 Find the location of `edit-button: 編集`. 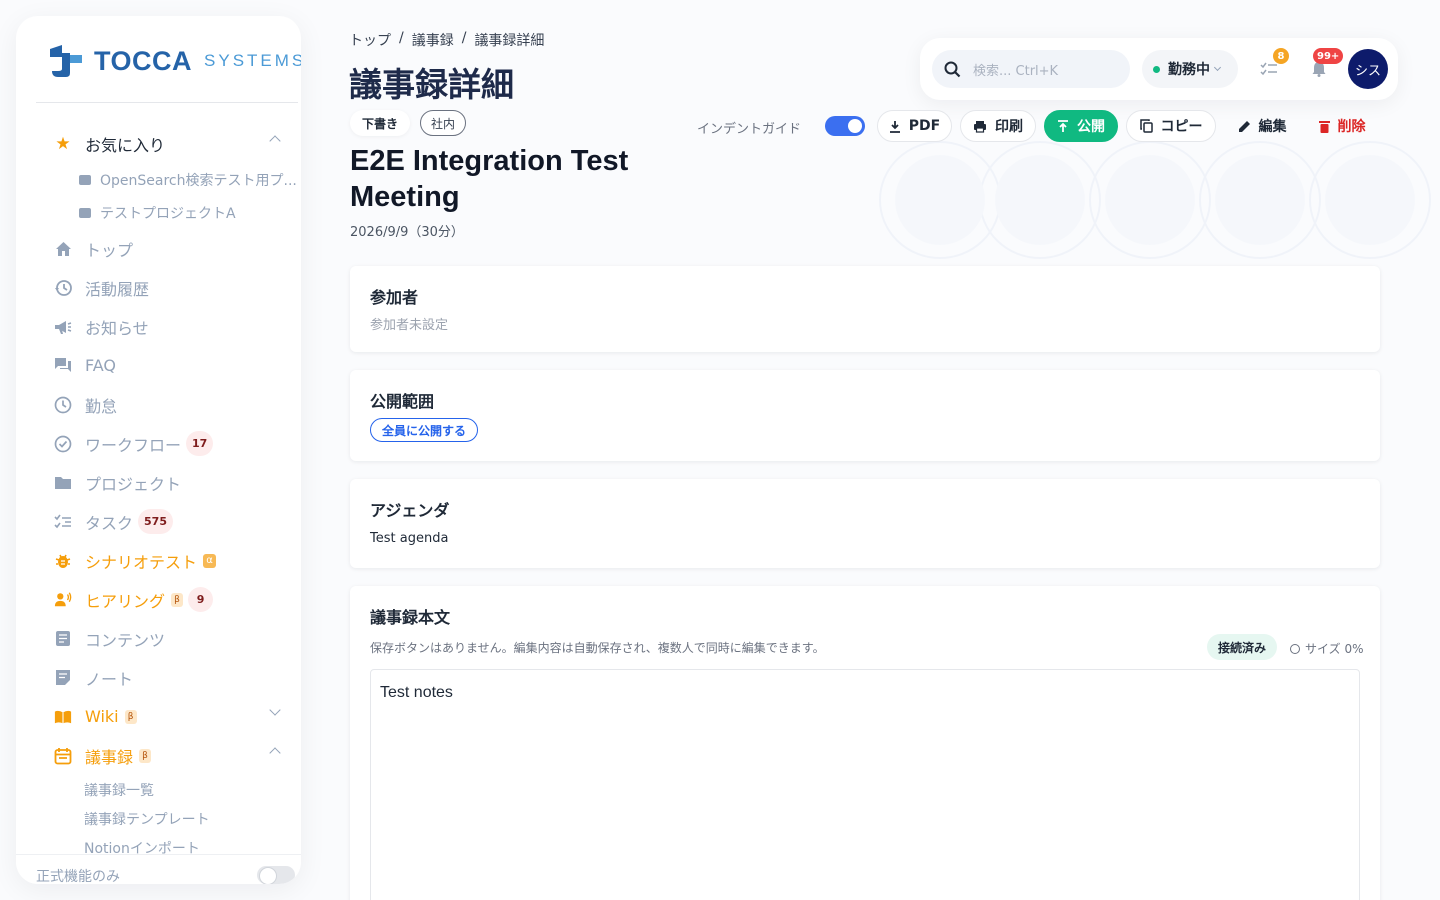

edit-button: 編集 is located at coordinates (1262, 126).